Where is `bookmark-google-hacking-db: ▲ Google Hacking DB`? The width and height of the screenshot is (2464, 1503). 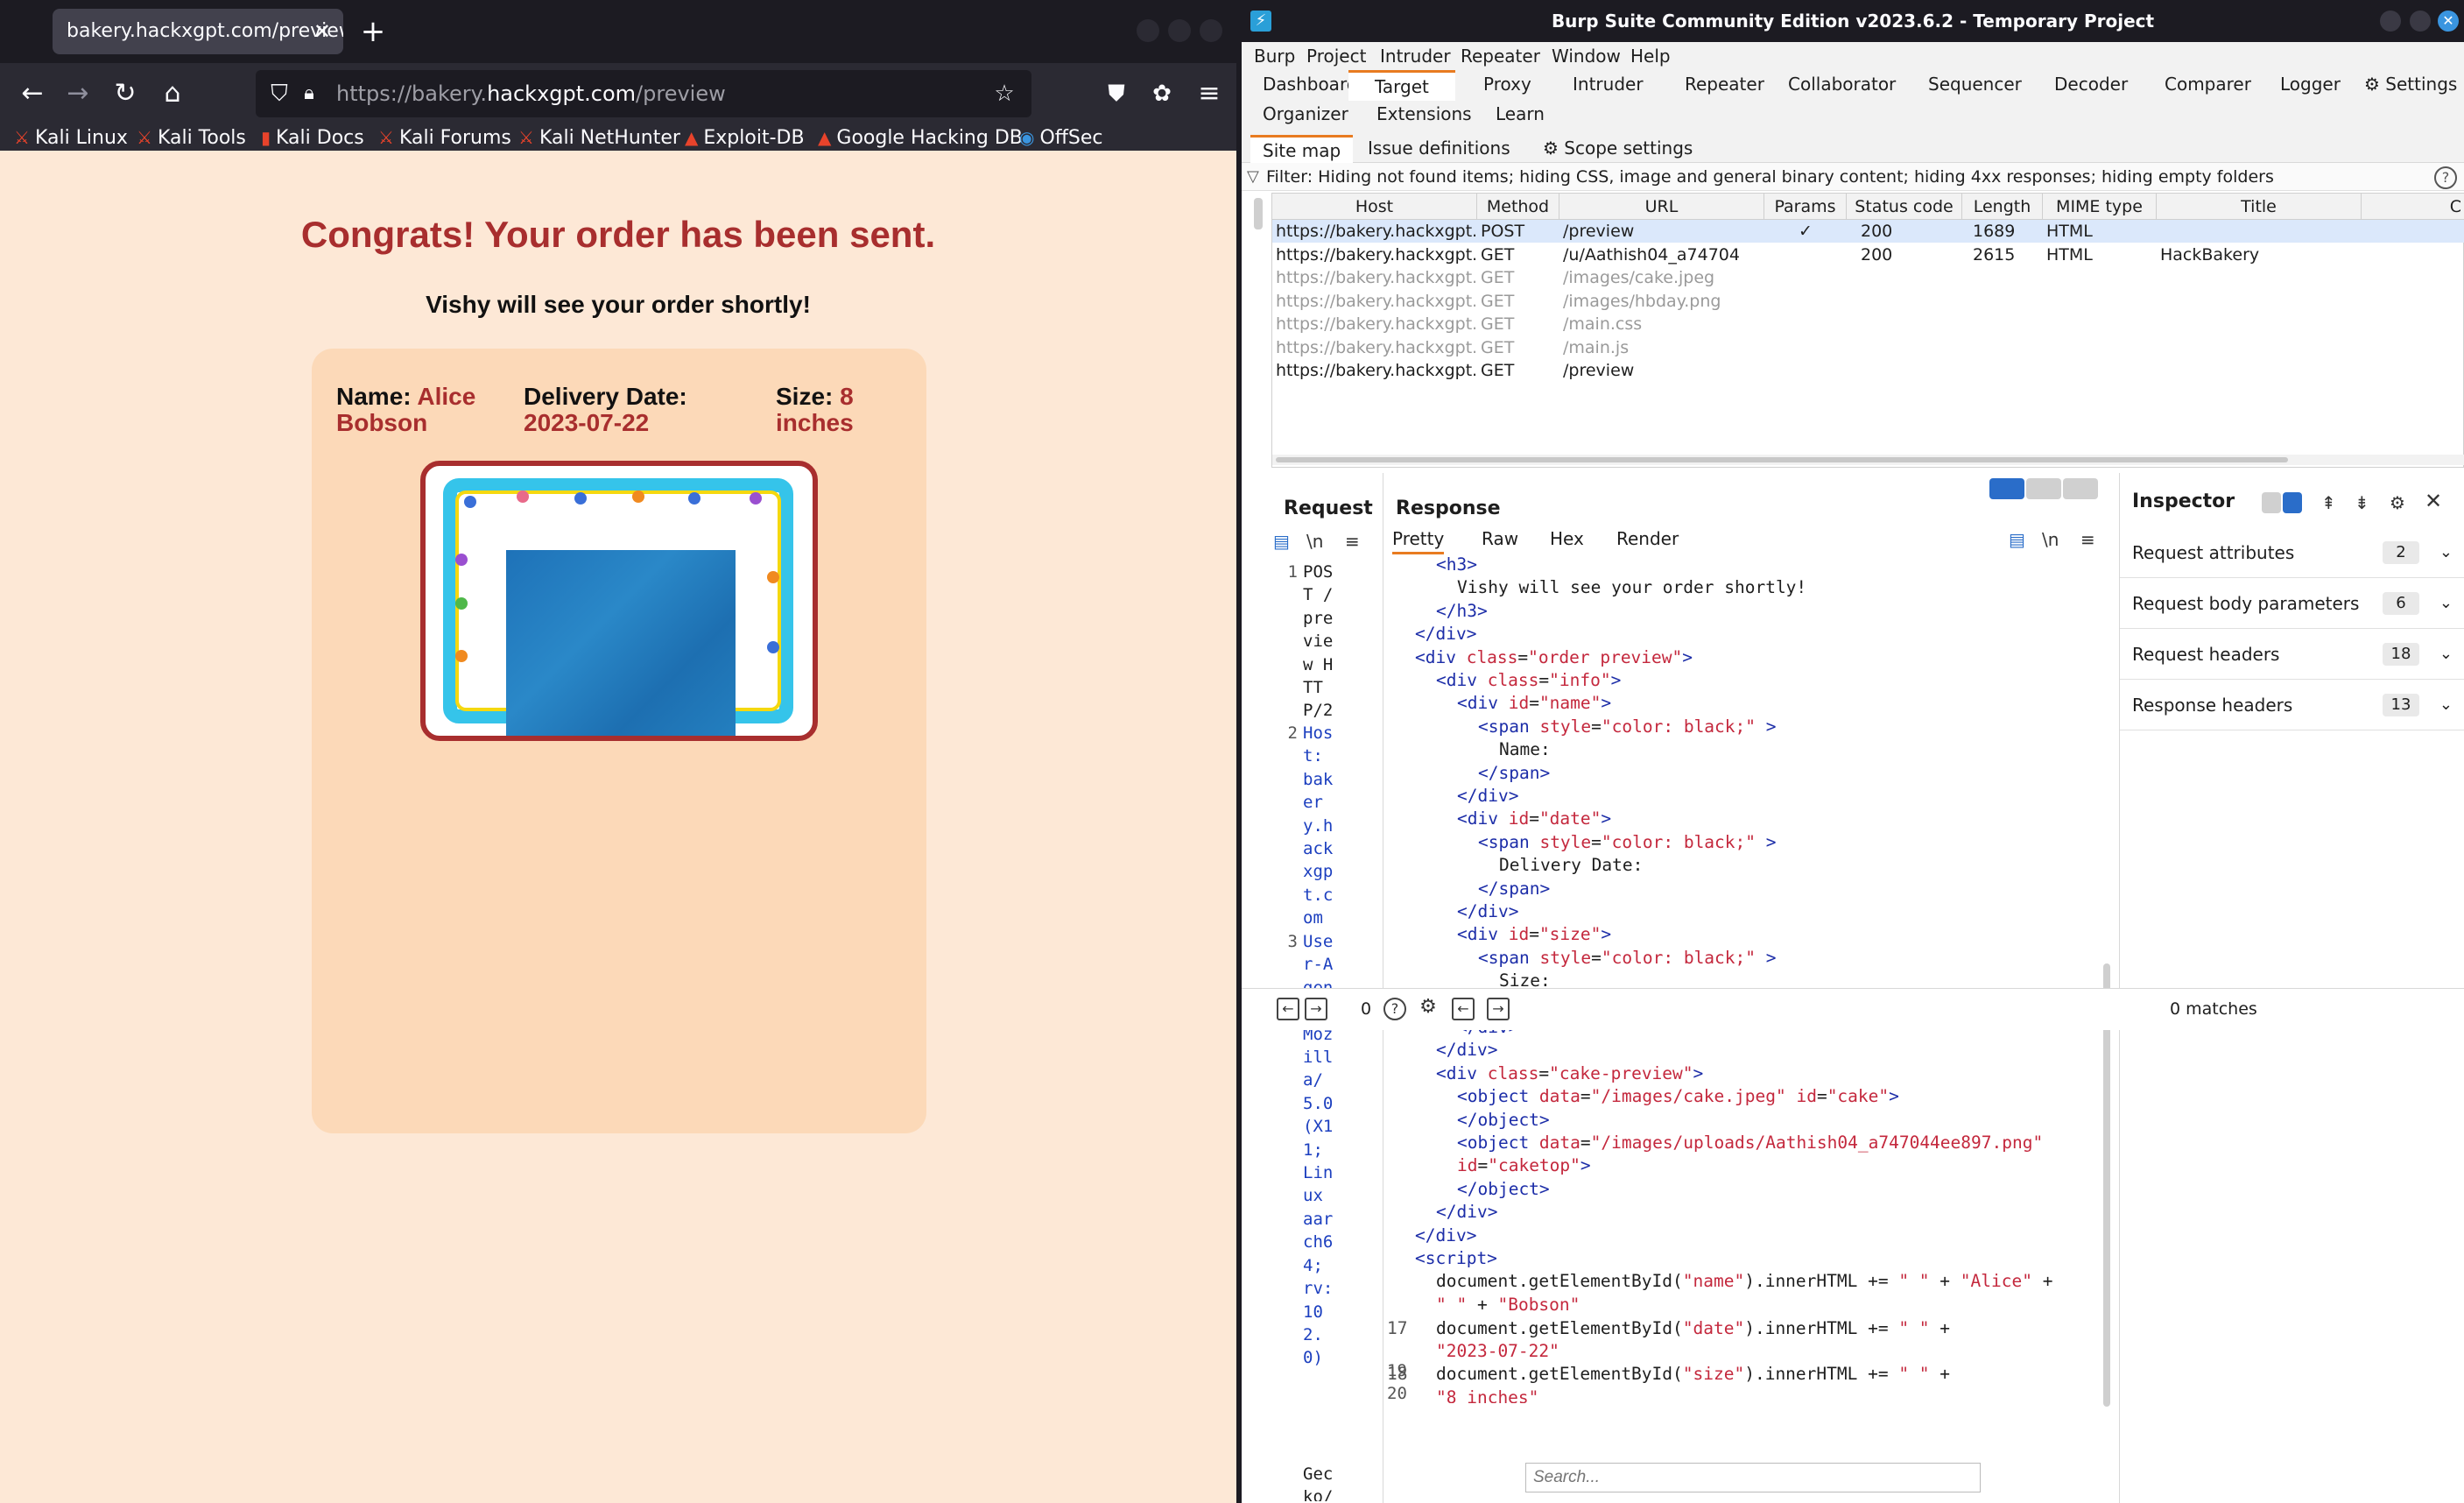
bookmark-google-hacking-db: ▲ Google Hacking DB is located at coordinates (921, 137).